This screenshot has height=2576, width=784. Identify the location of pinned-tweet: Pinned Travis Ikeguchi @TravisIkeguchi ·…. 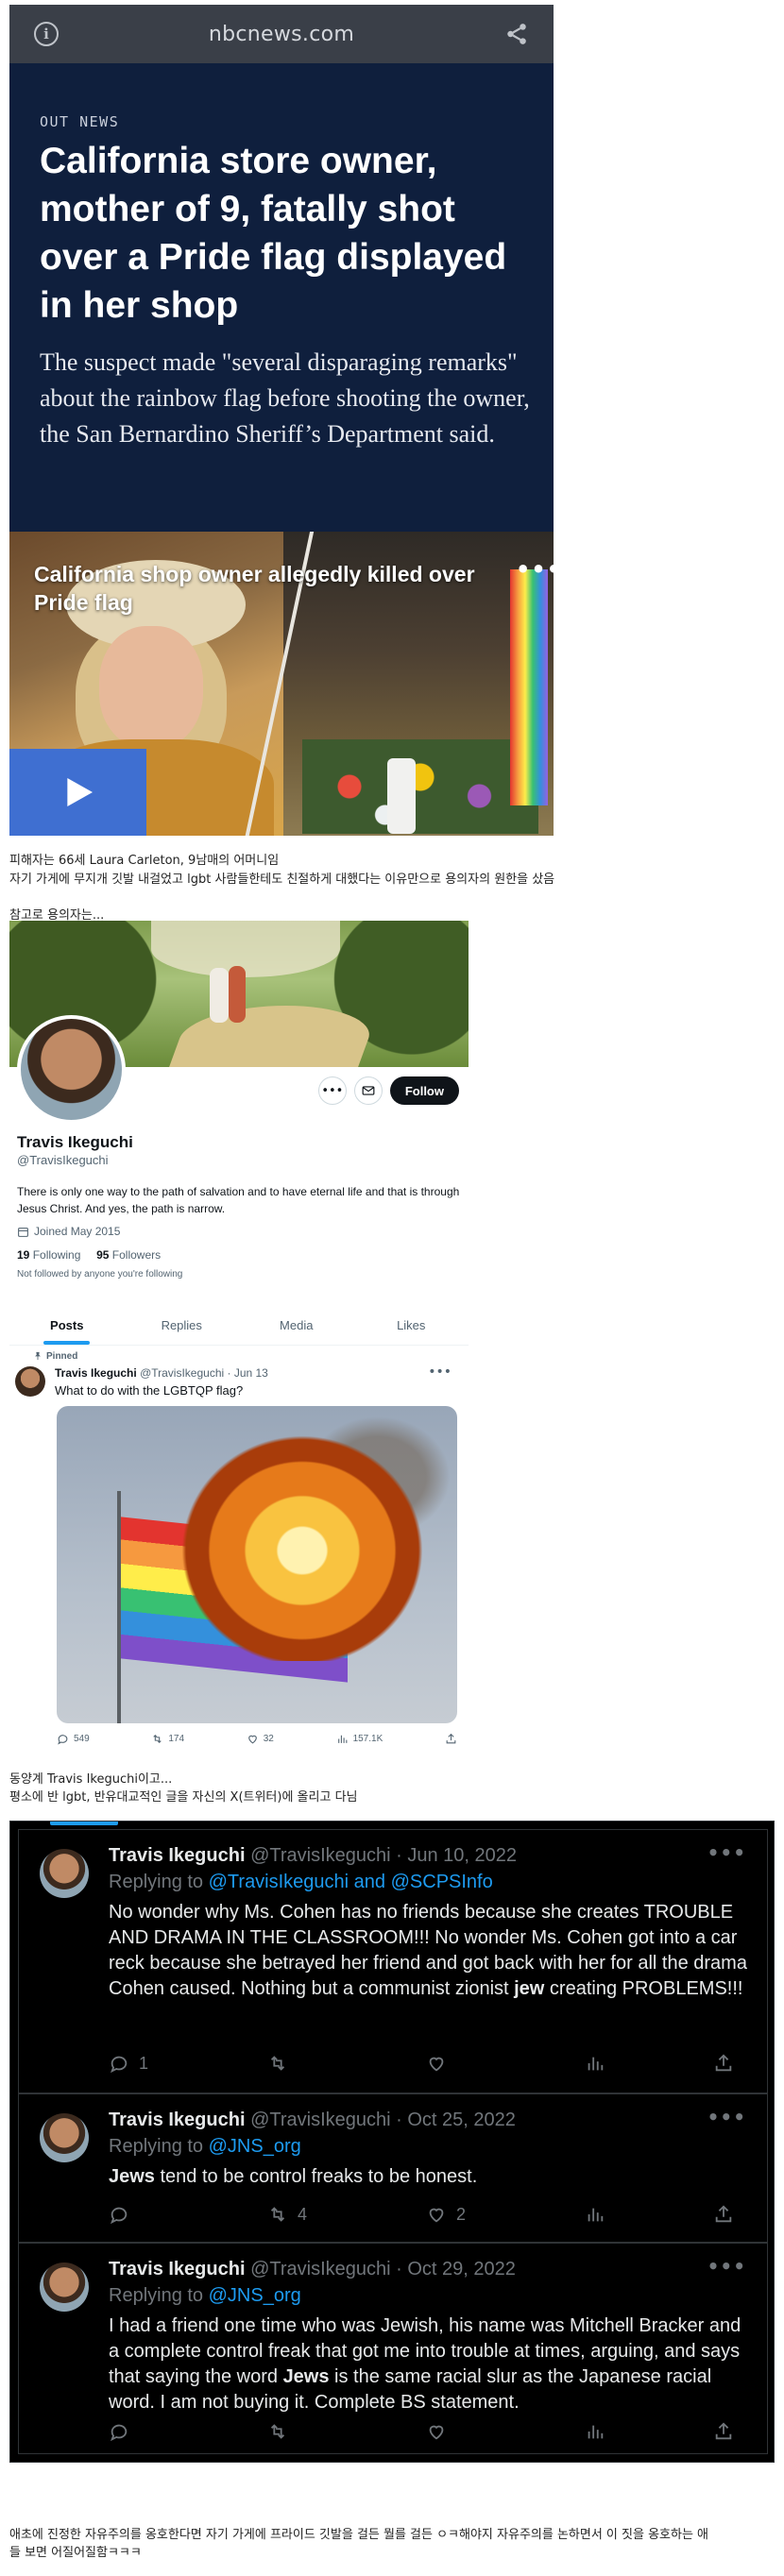
(239, 1545).